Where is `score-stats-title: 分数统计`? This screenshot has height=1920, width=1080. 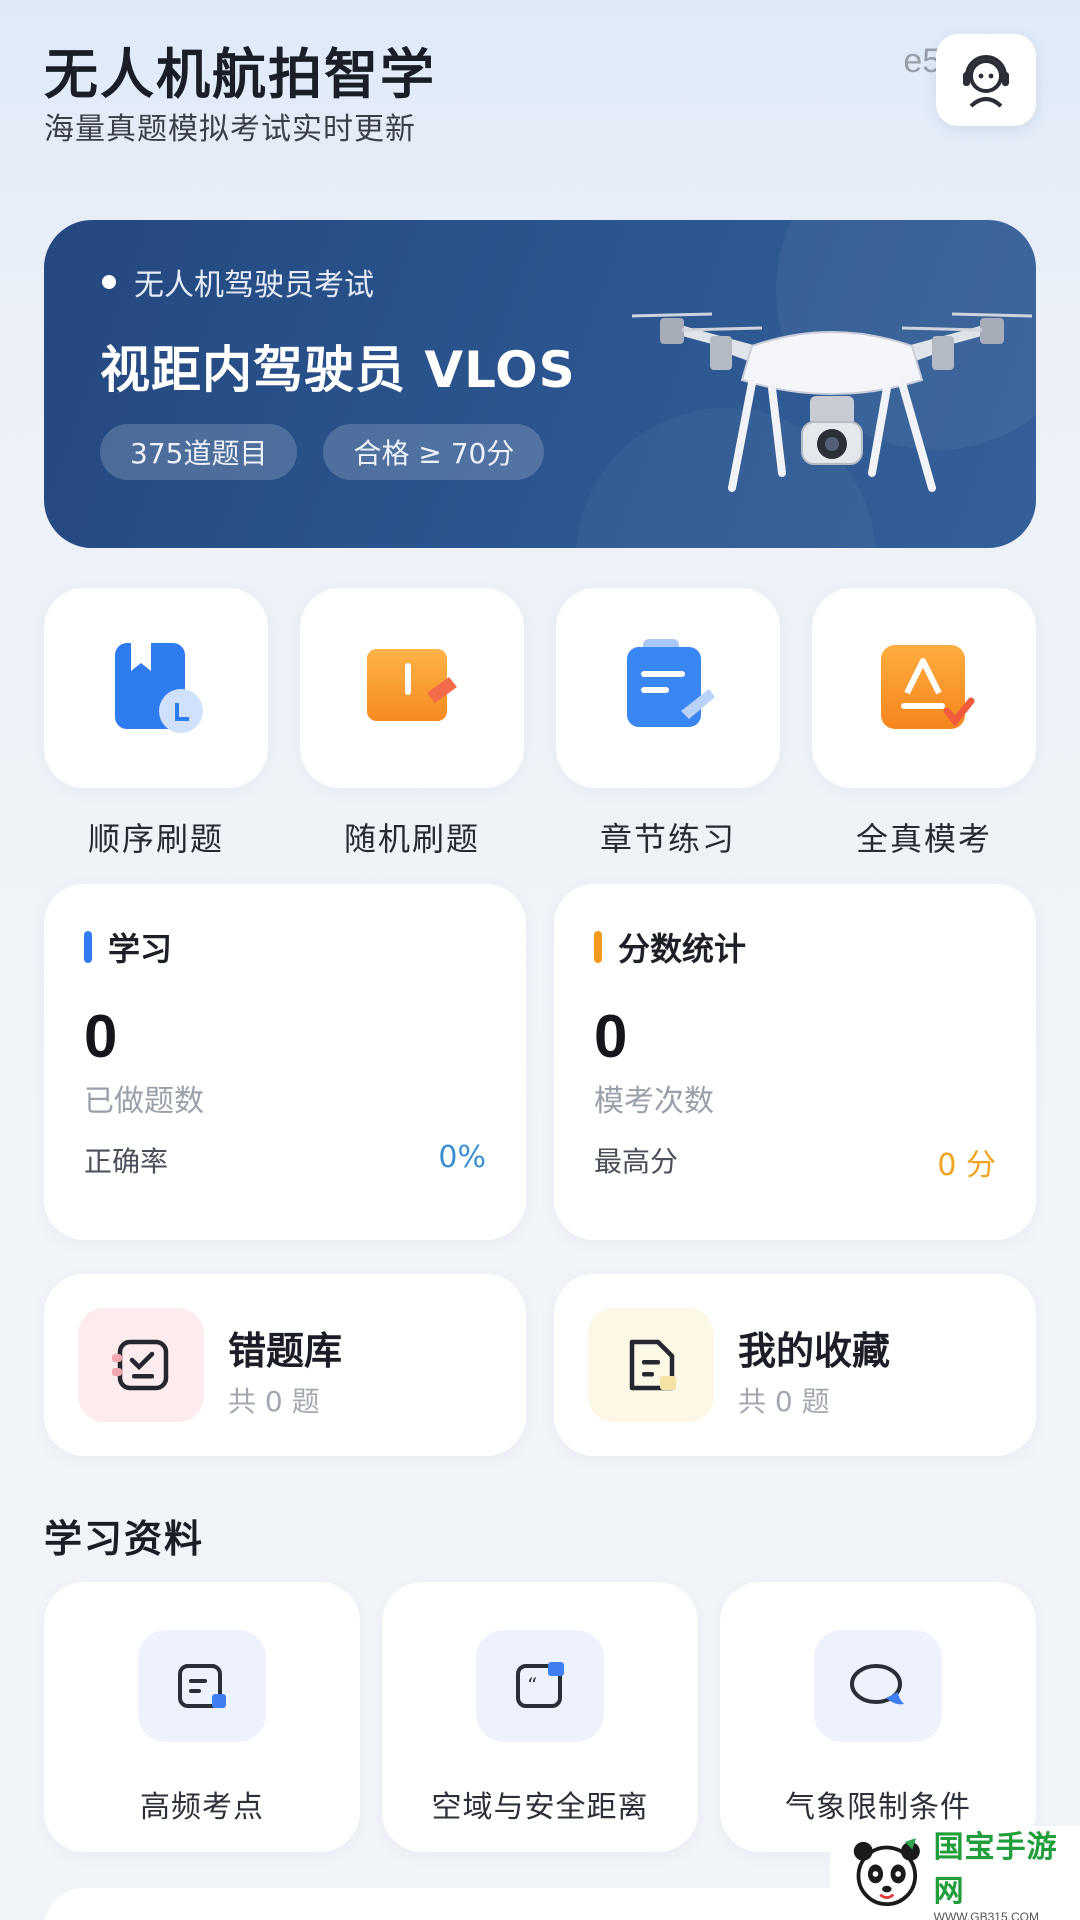 score-stats-title: 分数统计 is located at coordinates (682, 949).